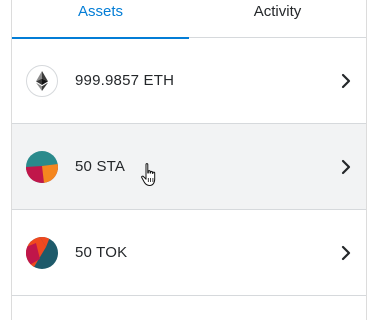 This screenshot has width=368, height=320. I want to click on tab-activity: Activity, so click(277, 19).